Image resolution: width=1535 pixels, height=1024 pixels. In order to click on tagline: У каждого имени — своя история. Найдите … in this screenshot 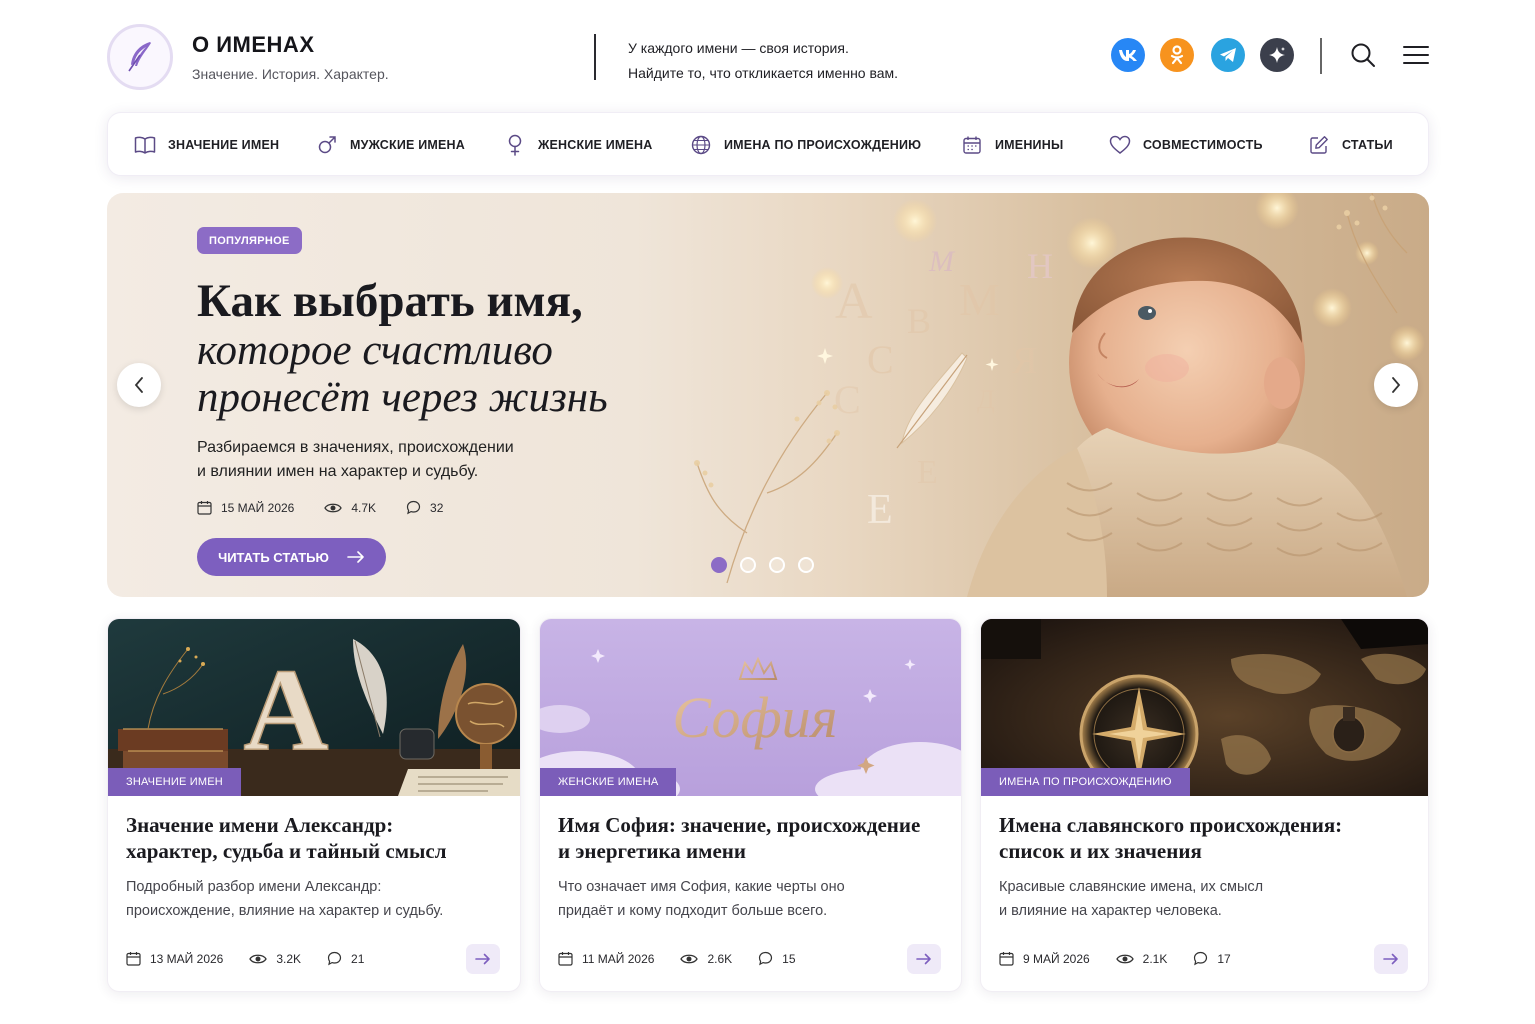, I will do `click(763, 61)`.